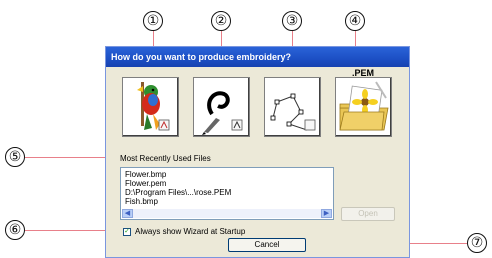 Image resolution: width=492 pixels, height=258 pixels. What do you see at coordinates (293, 112) in the screenshot?
I see `outline-points-icon` at bounding box center [293, 112].